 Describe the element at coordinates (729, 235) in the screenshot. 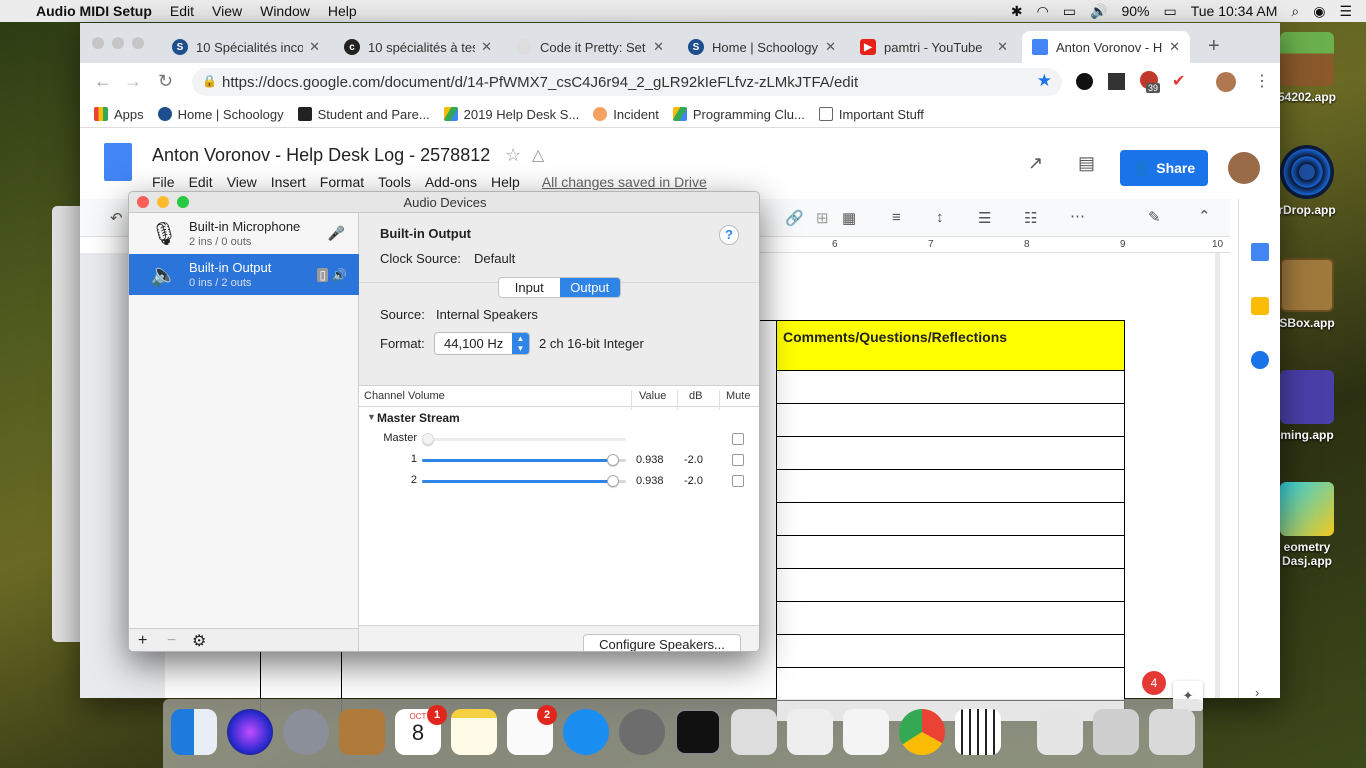

I see `help-icon: ?` at that location.